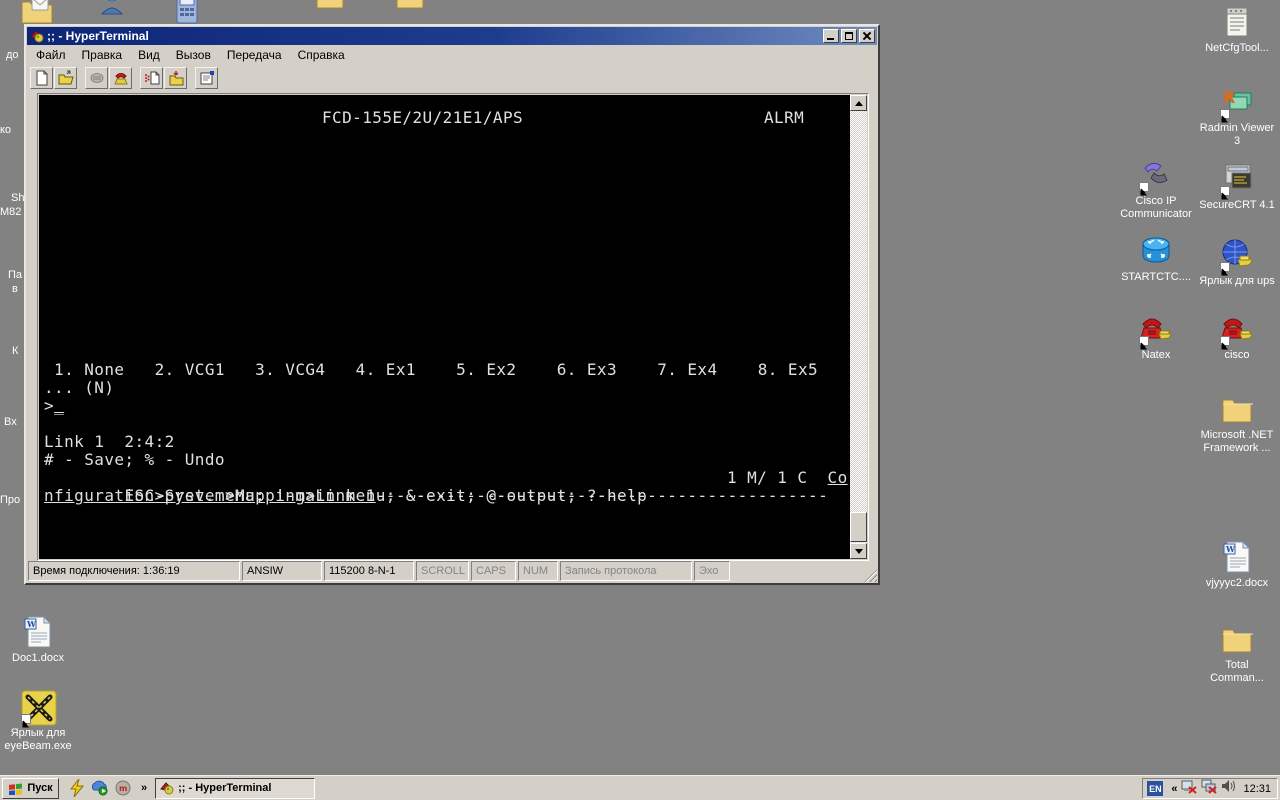 The image size is (1280, 800). Describe the element at coordinates (1156, 337) in the screenshot. I see `desktop-icon-natex: Natex` at that location.